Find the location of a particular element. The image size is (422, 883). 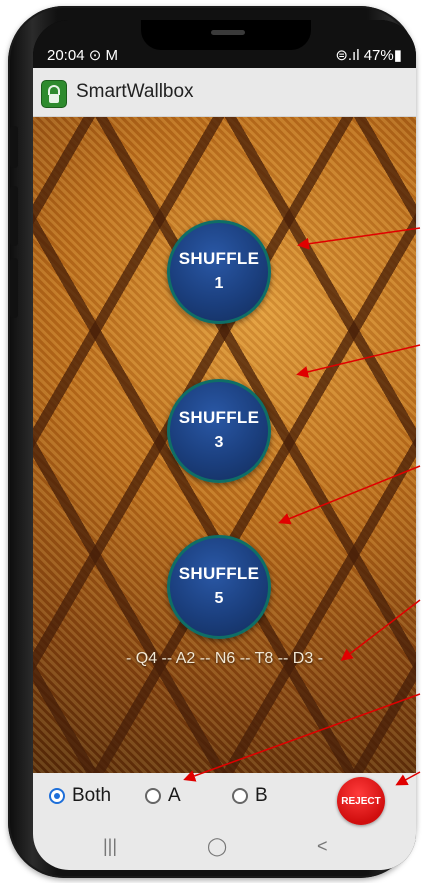

radio-label: B is located at coordinates (261, 795).